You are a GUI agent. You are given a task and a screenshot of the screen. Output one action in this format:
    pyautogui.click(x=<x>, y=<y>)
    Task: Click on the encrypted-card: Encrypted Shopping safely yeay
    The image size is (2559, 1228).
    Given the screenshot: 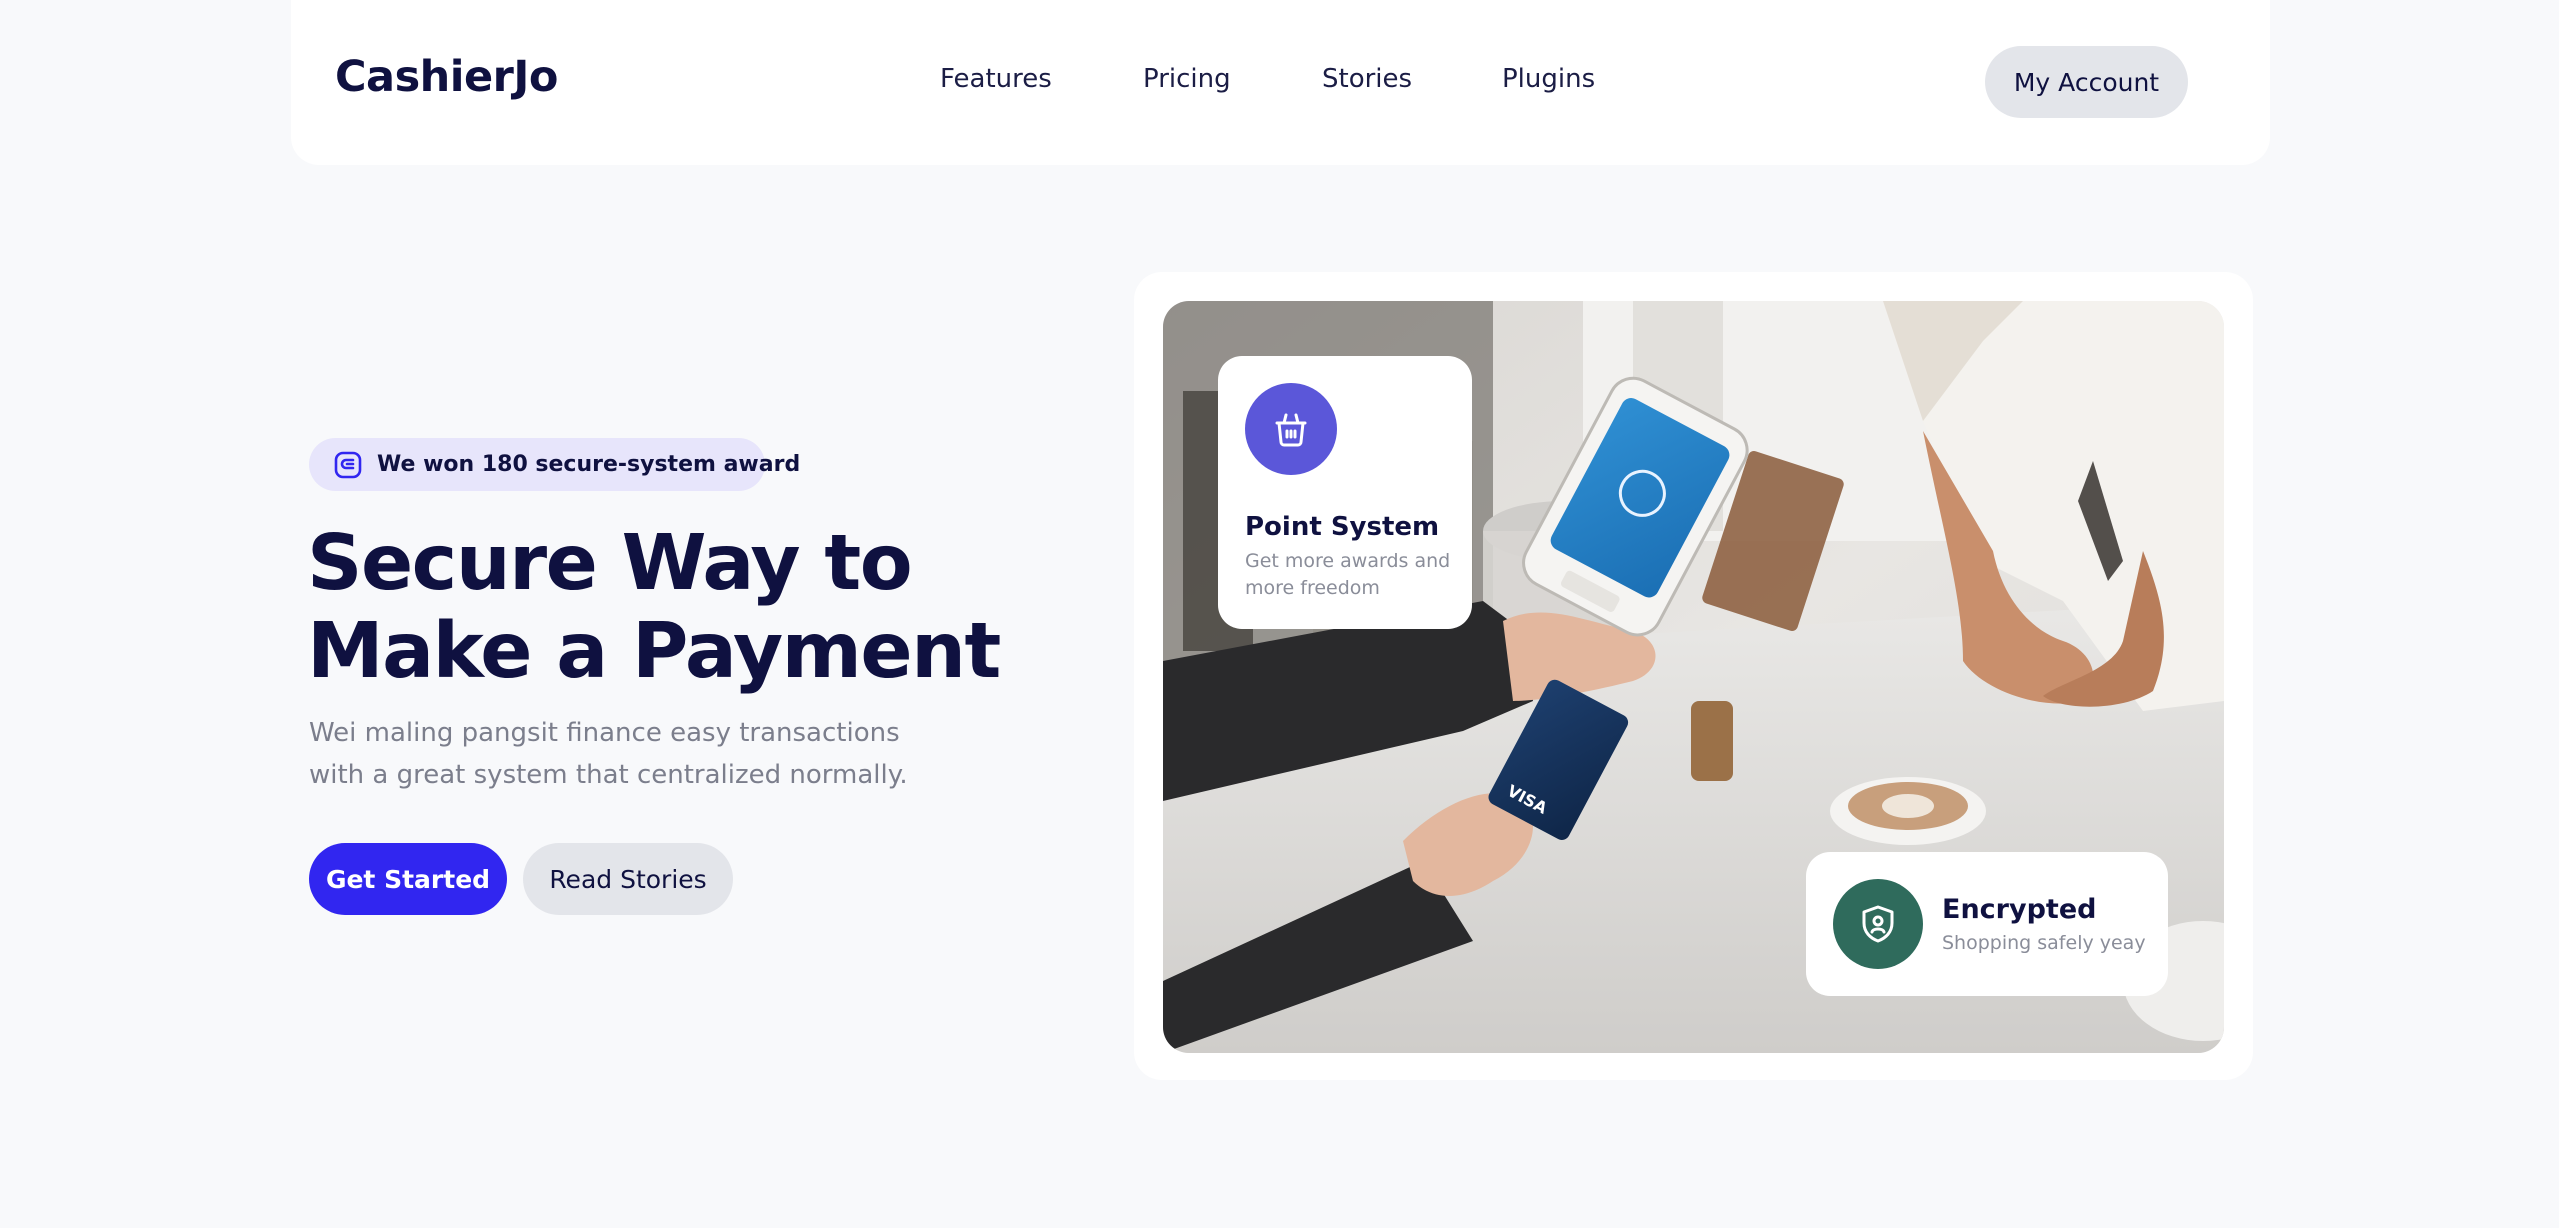 What is the action you would take?
    pyautogui.click(x=1987, y=924)
    